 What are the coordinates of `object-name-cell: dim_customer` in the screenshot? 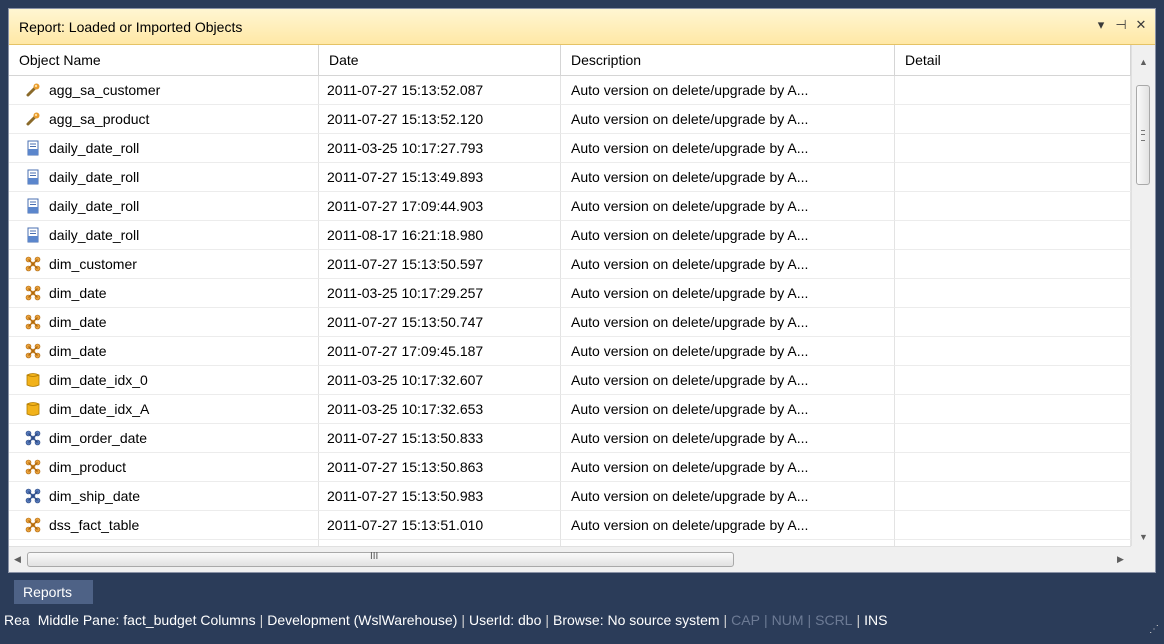 It's located at (164, 264).